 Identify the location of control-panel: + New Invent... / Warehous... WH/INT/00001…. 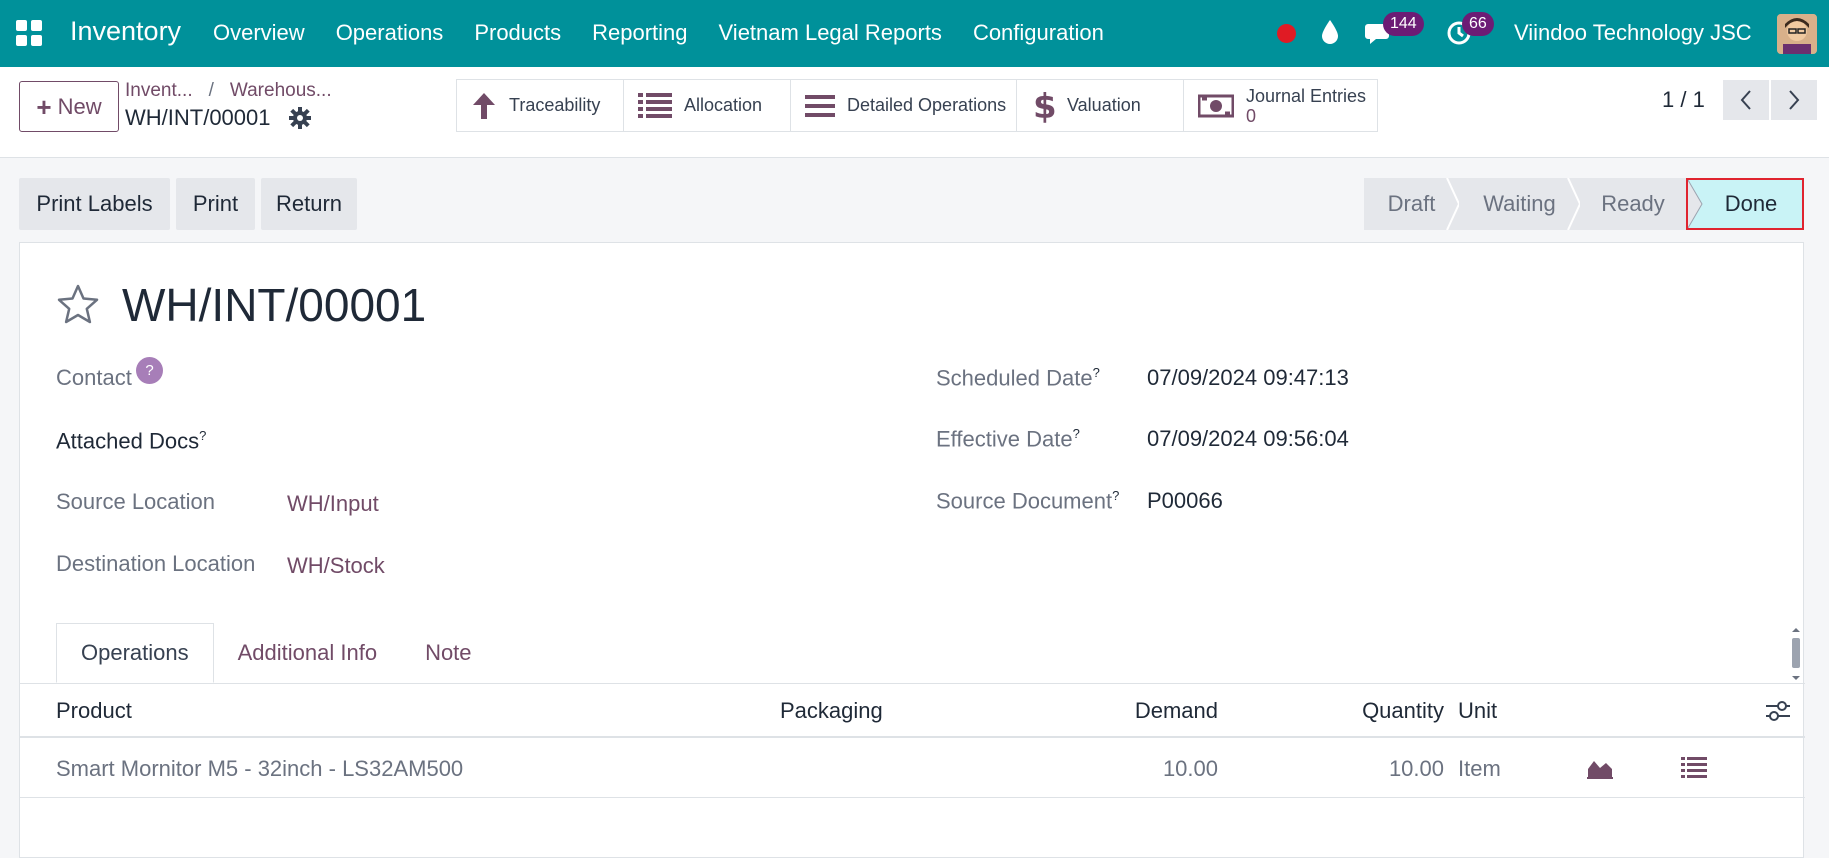
(914, 112).